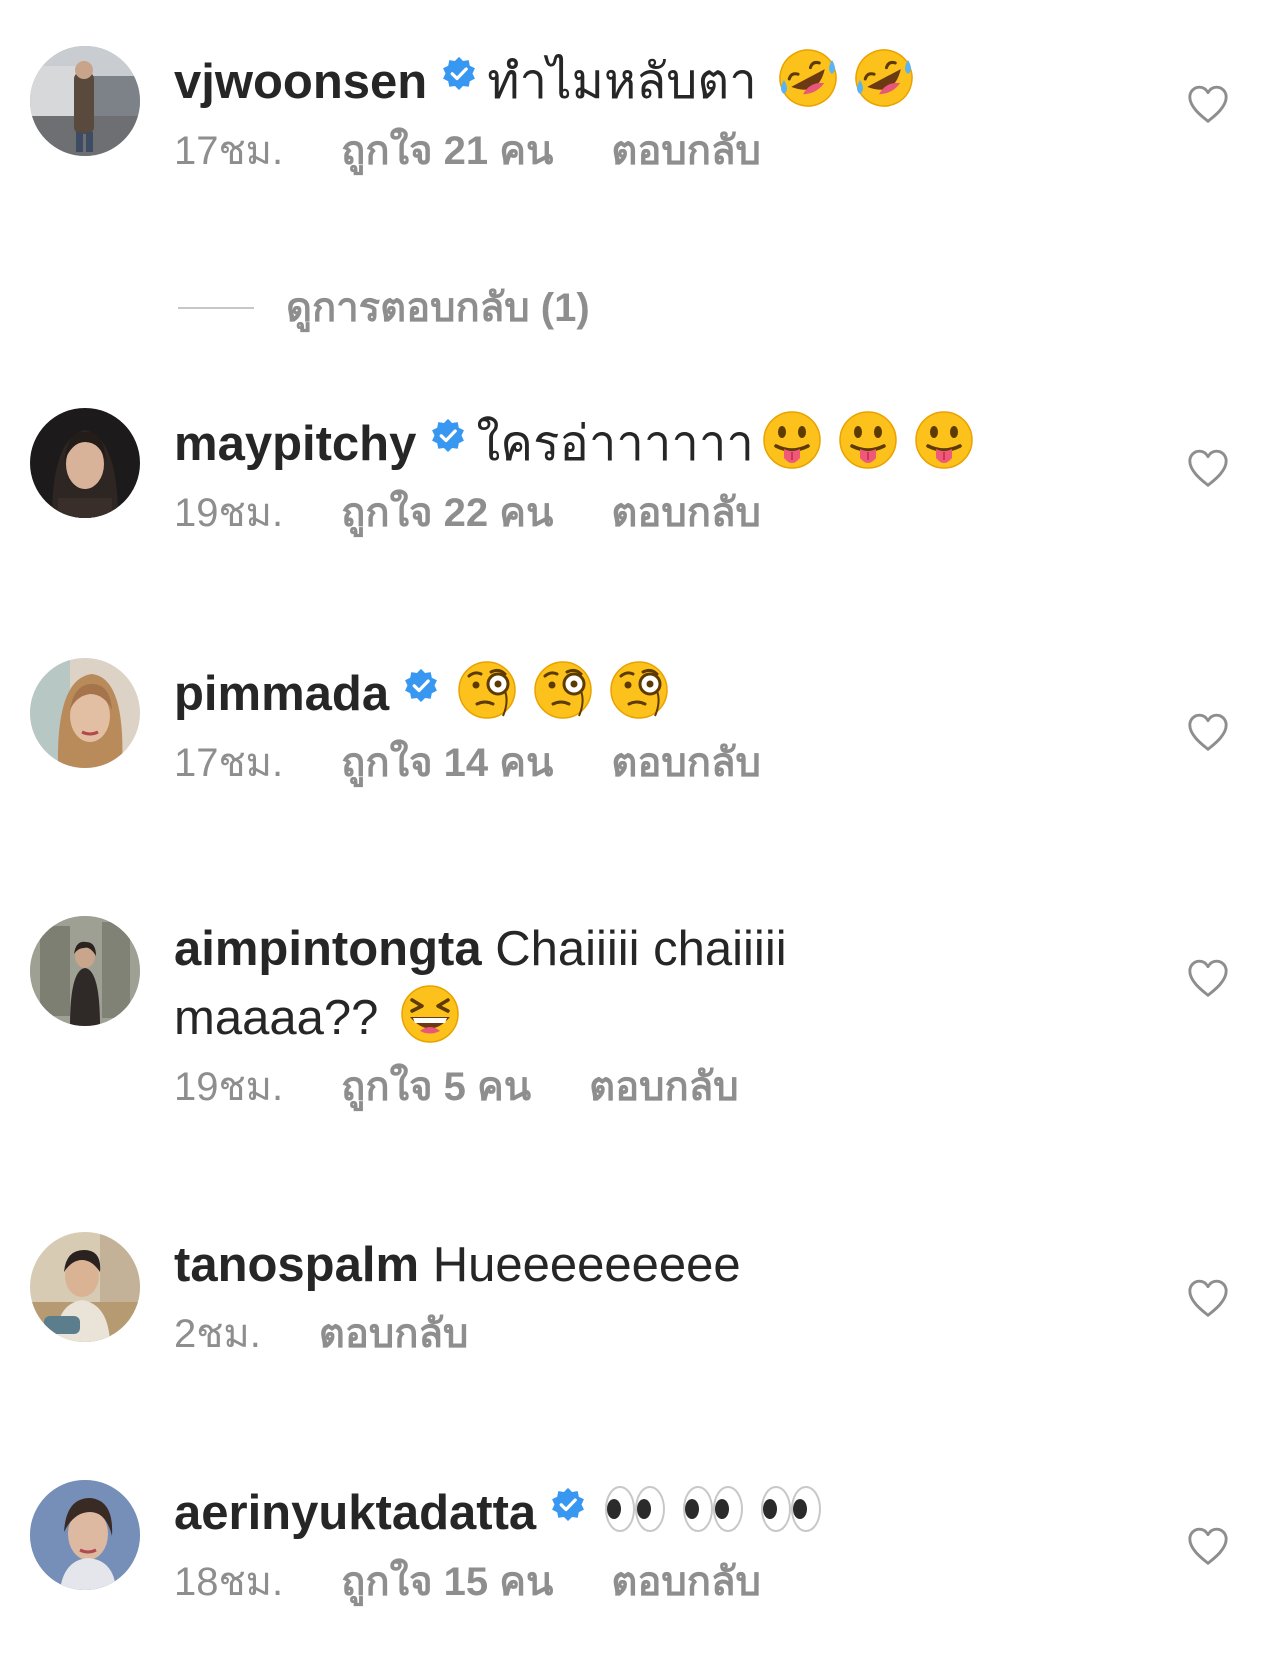  What do you see at coordinates (438, 308) in the screenshot?
I see `view-replies-label: ดูการตอบกลับ (1)` at bounding box center [438, 308].